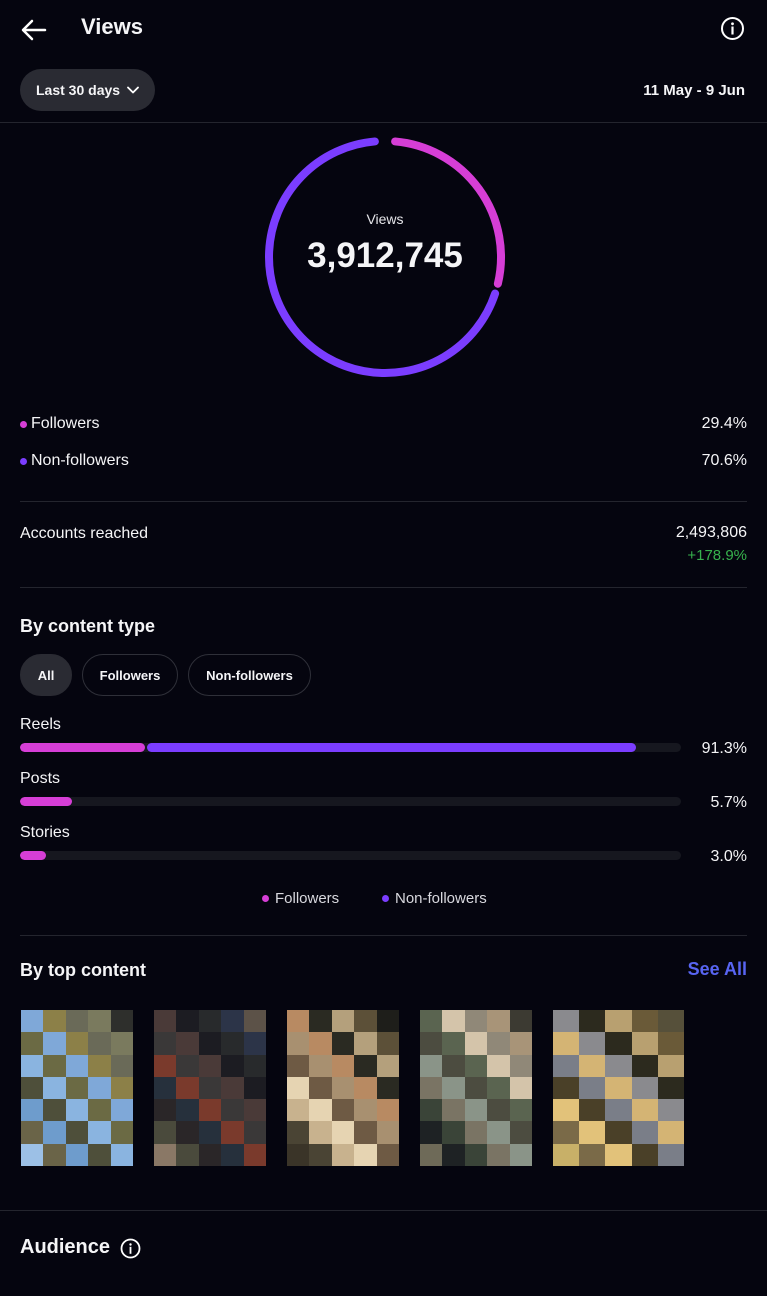 This screenshot has height=1296, width=767. I want to click on filter-chip-followers: Followers, so click(130, 675).